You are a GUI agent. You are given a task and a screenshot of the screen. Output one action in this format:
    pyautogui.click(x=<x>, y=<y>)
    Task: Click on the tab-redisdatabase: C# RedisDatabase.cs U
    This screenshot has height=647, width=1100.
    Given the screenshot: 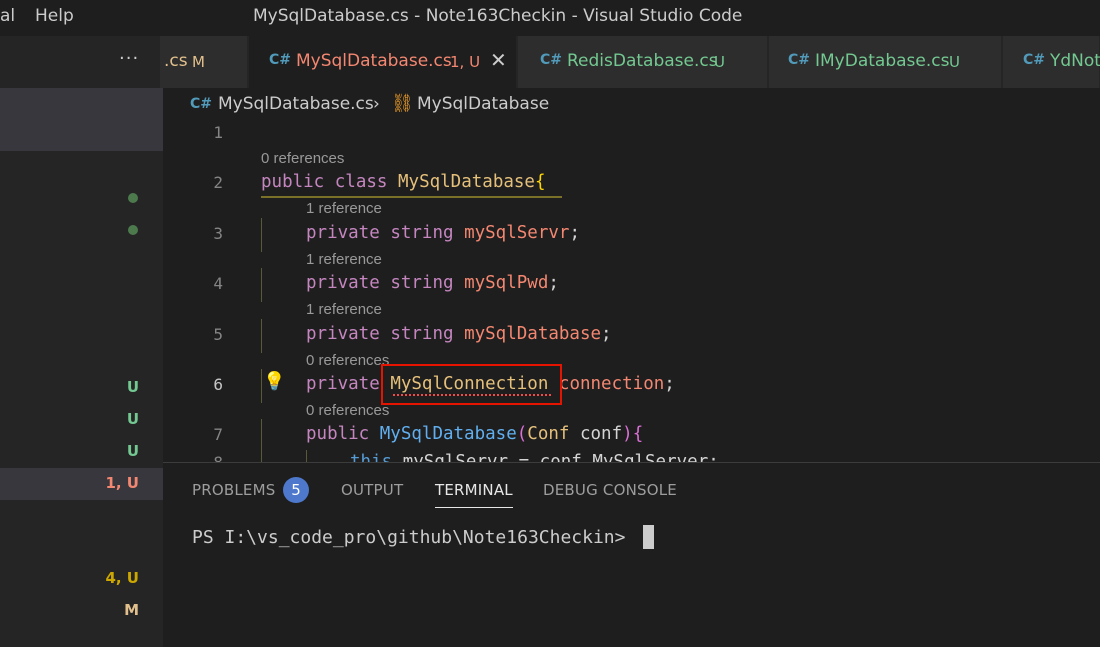 What is the action you would take?
    pyautogui.click(x=643, y=62)
    